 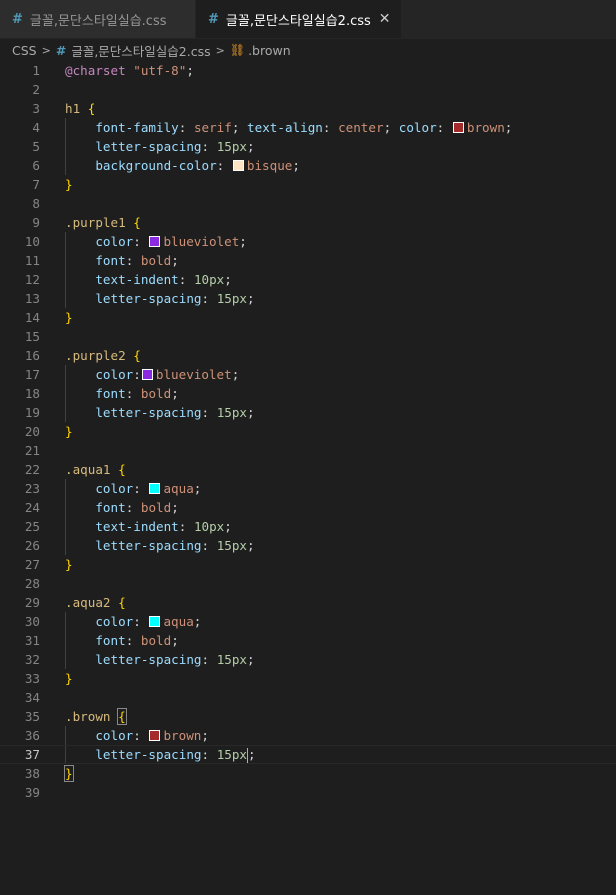 I want to click on code-line: 21, so click(x=308, y=450).